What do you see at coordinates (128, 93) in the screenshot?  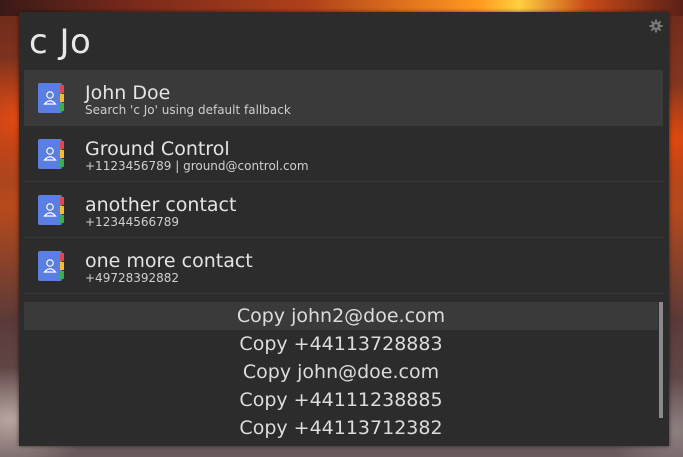 I see `result-title: John Doe` at bounding box center [128, 93].